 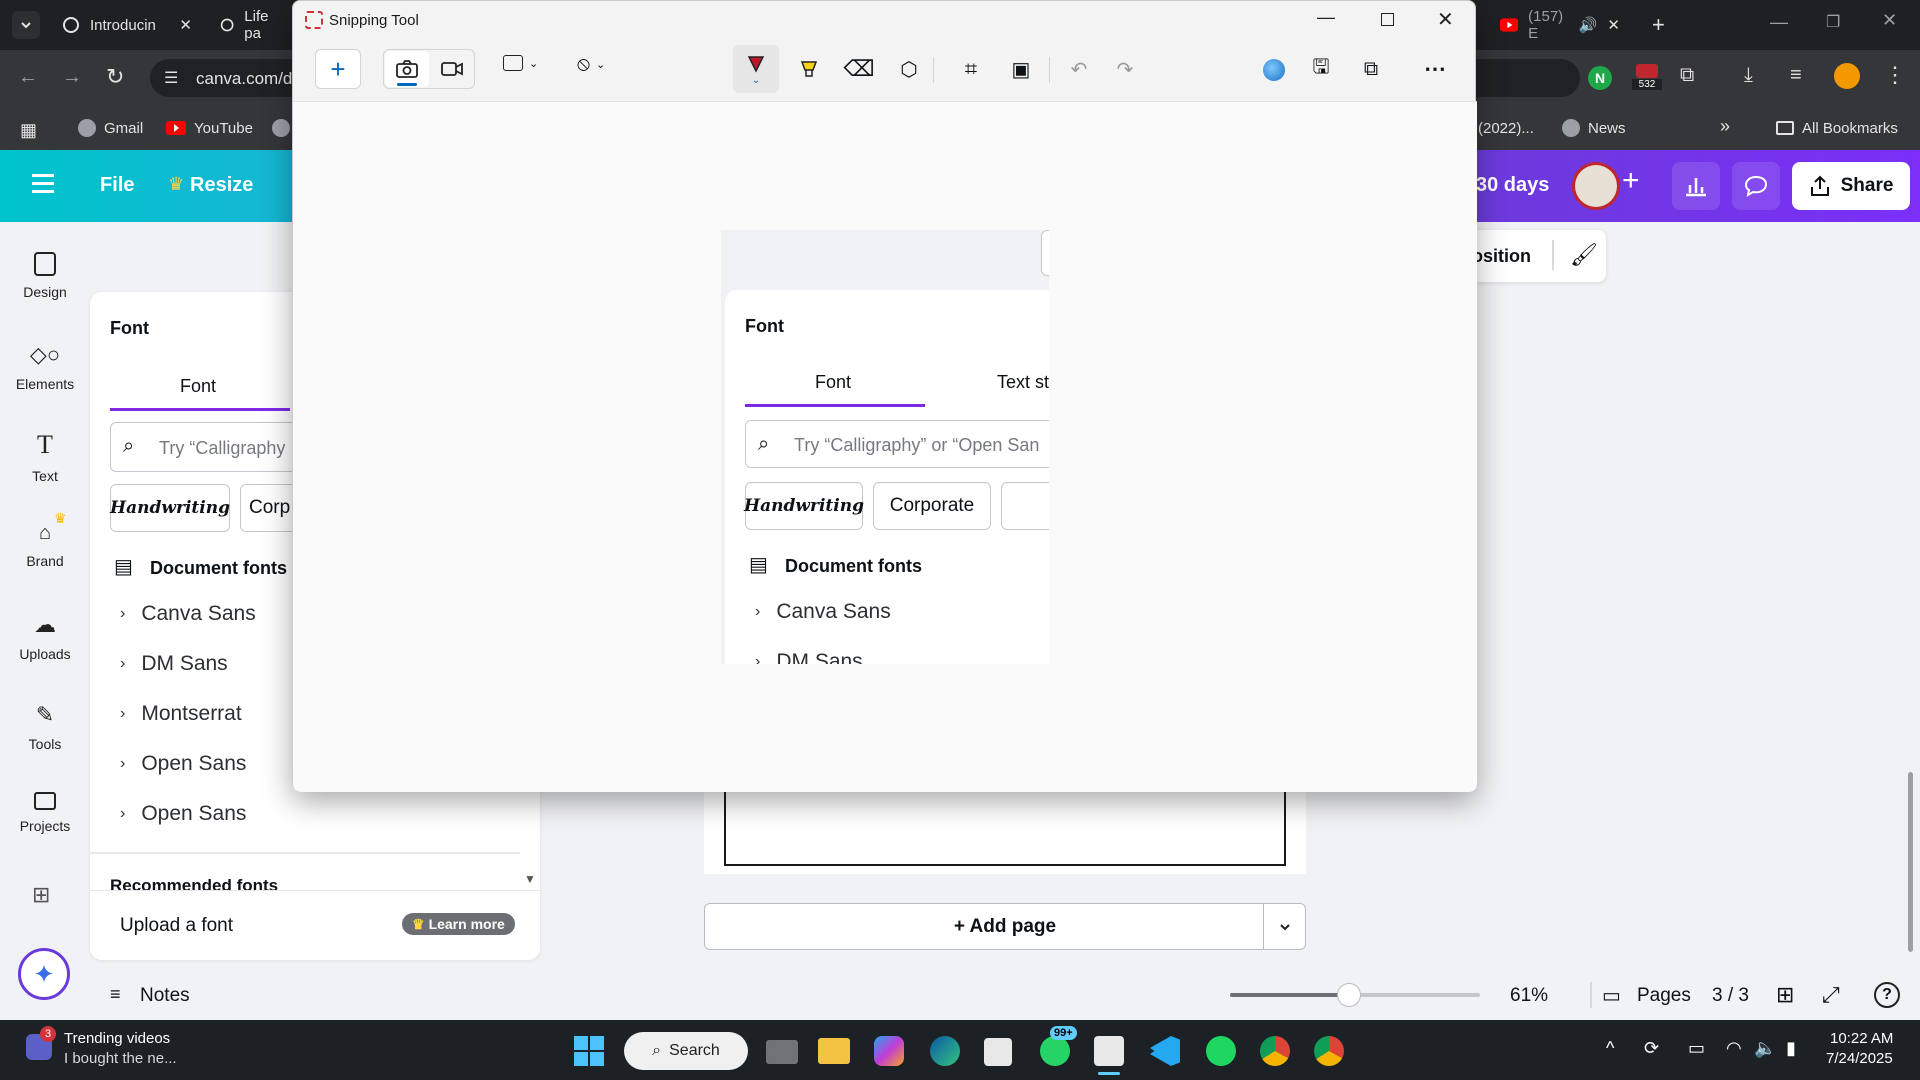 I want to click on store-icon, so click(x=998, y=1052).